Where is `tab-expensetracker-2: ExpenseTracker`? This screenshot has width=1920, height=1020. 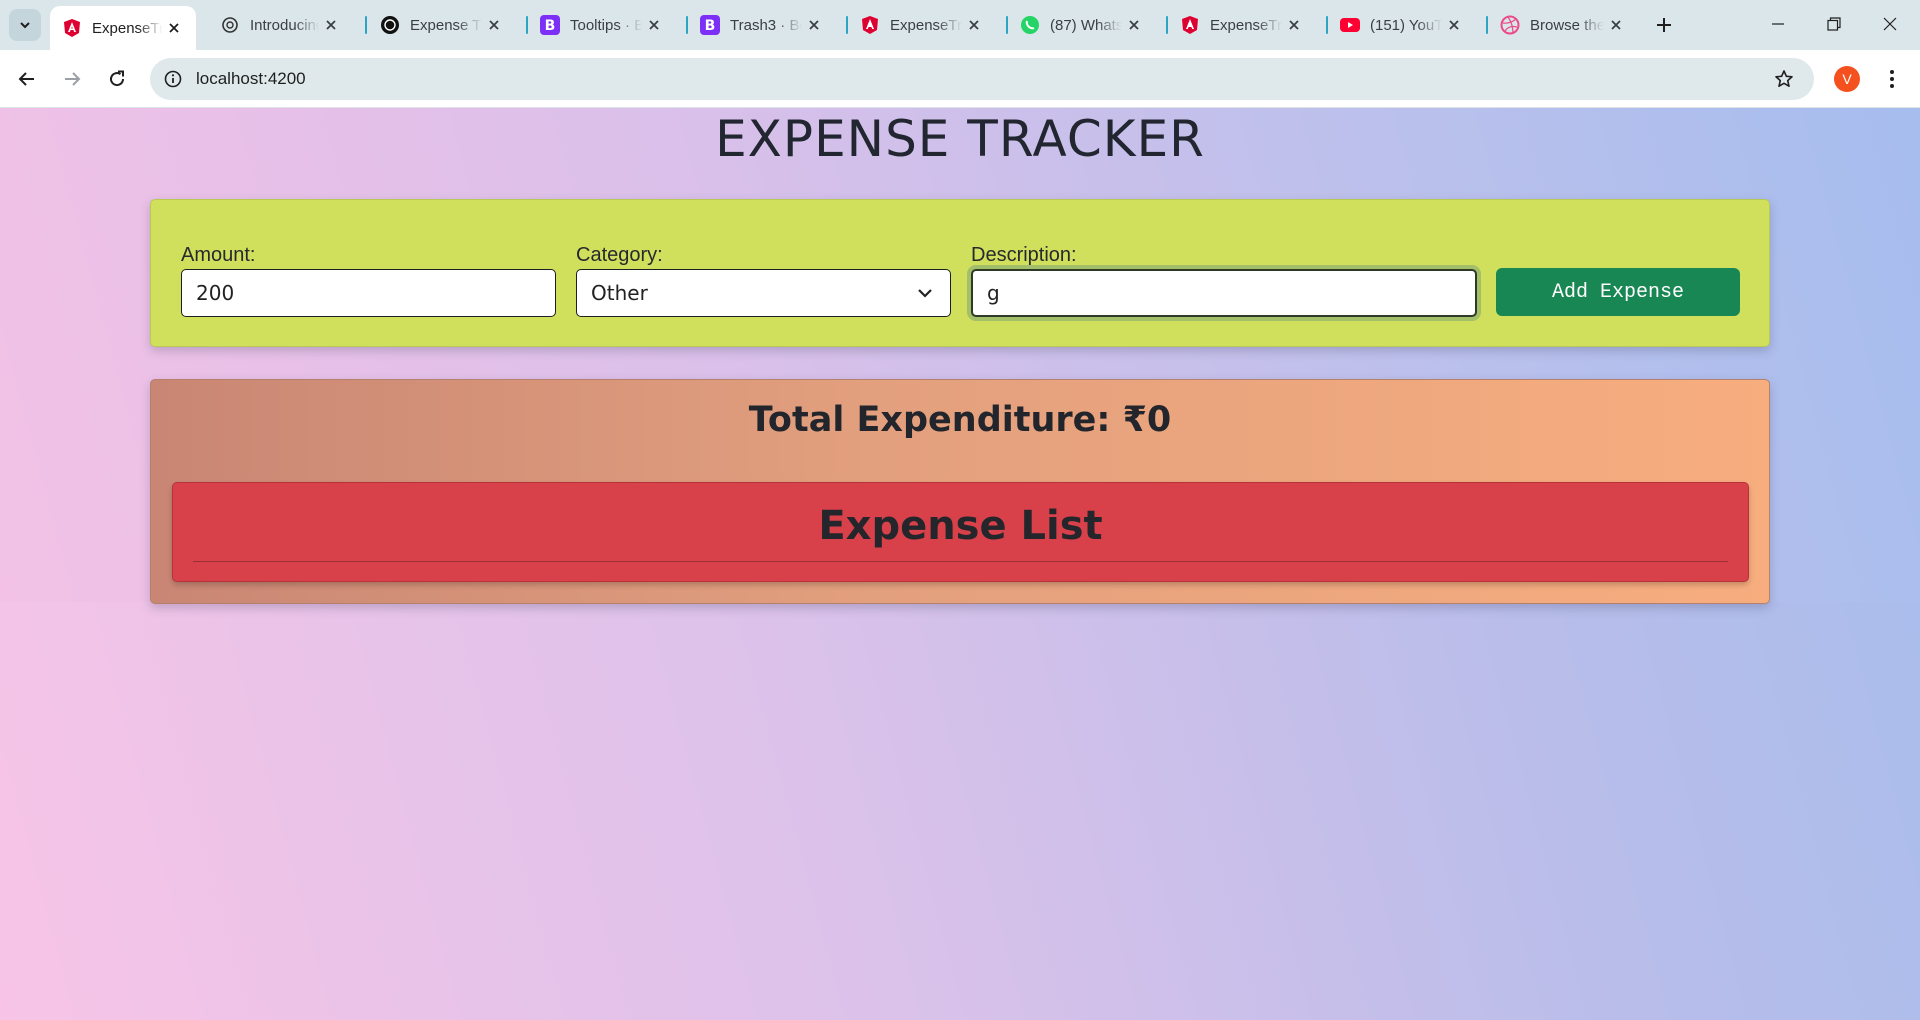 tab-expensetracker-2: ExpenseTracker is located at coordinates (922, 25).